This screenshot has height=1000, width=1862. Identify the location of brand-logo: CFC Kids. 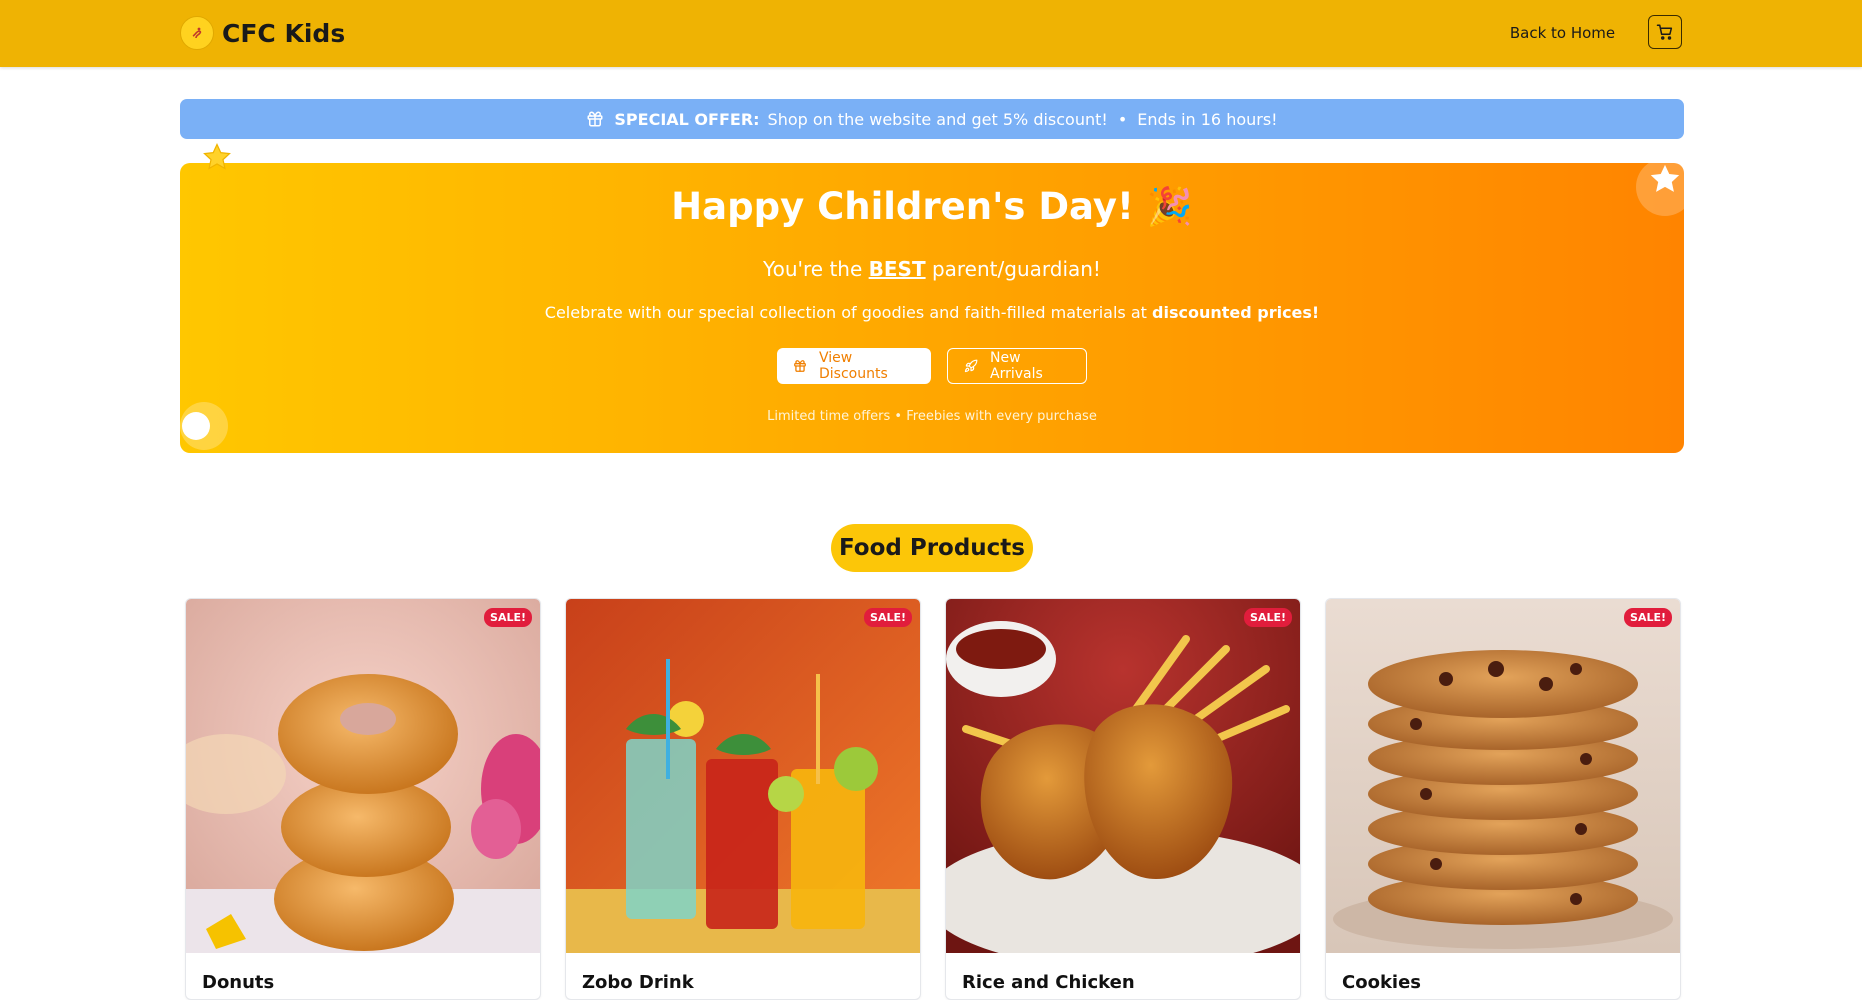
(262, 33).